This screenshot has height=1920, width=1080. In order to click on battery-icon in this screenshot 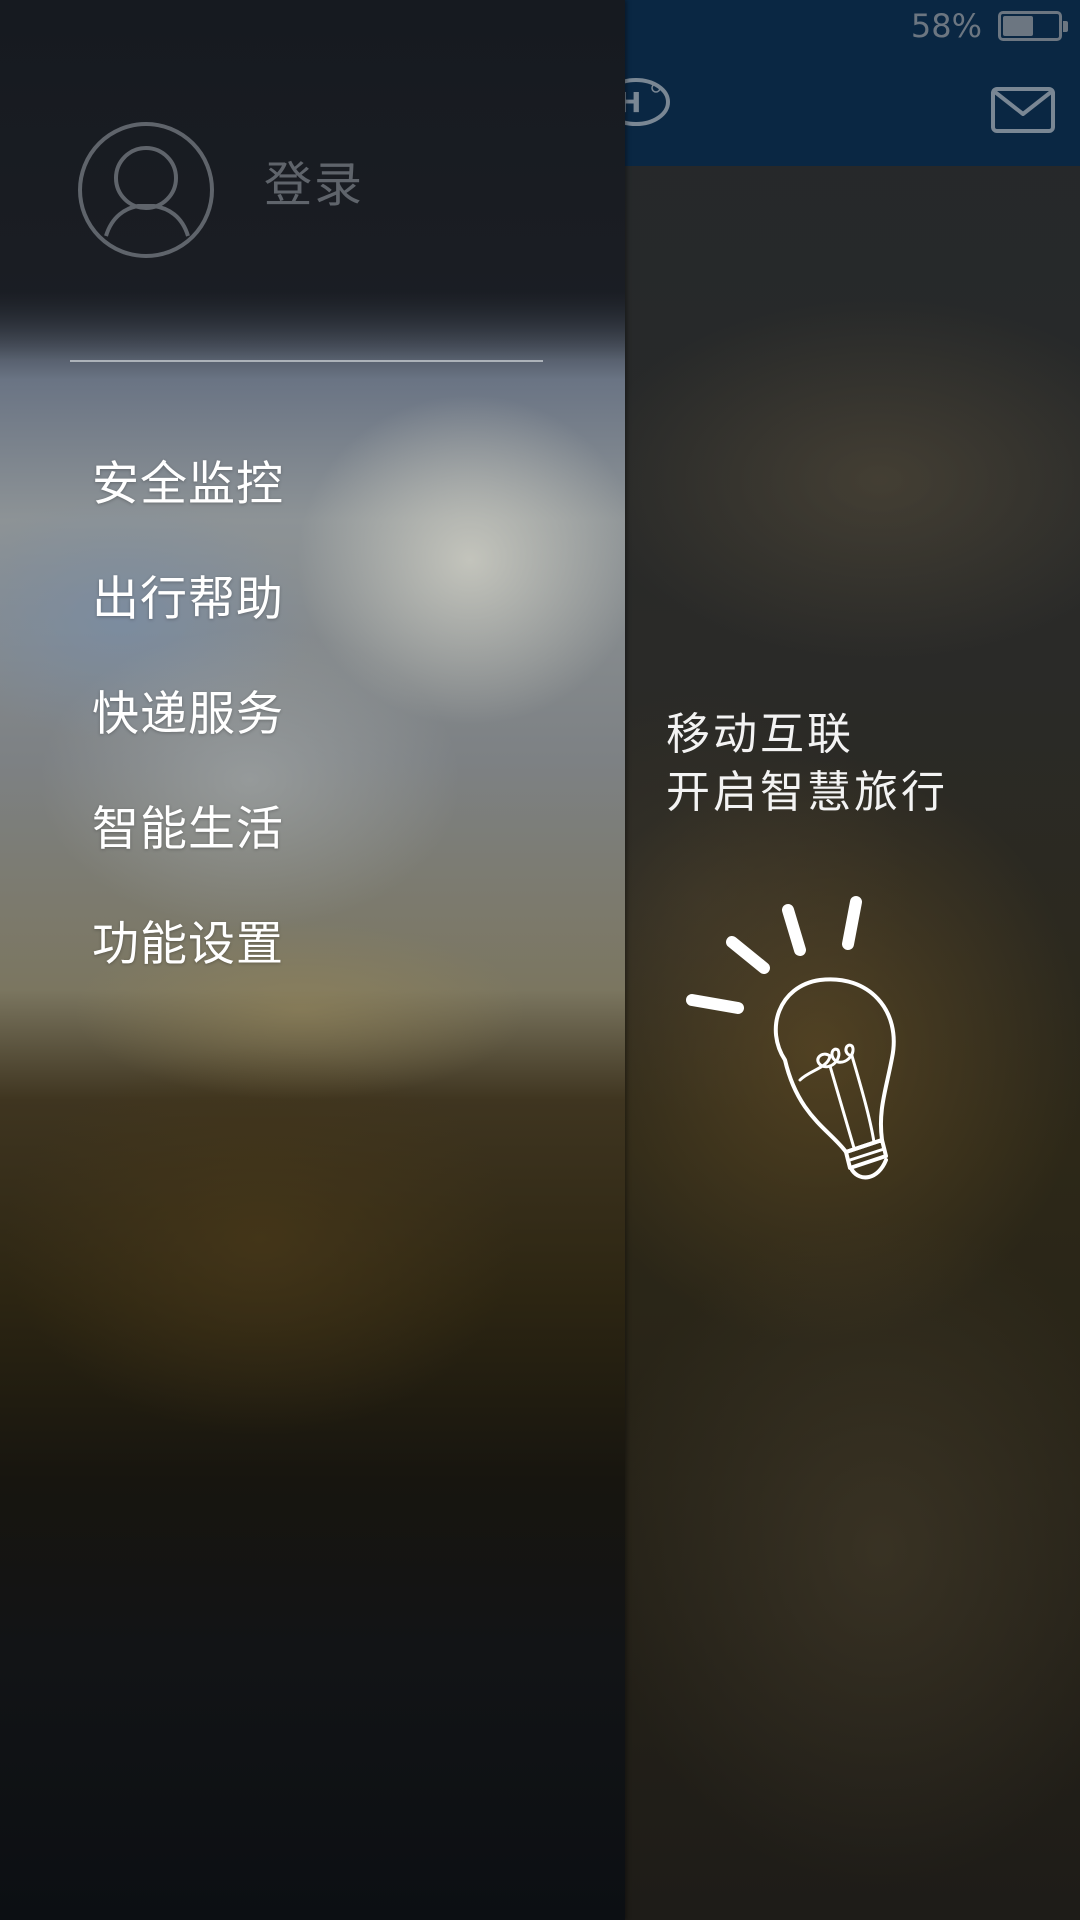, I will do `click(1033, 26)`.